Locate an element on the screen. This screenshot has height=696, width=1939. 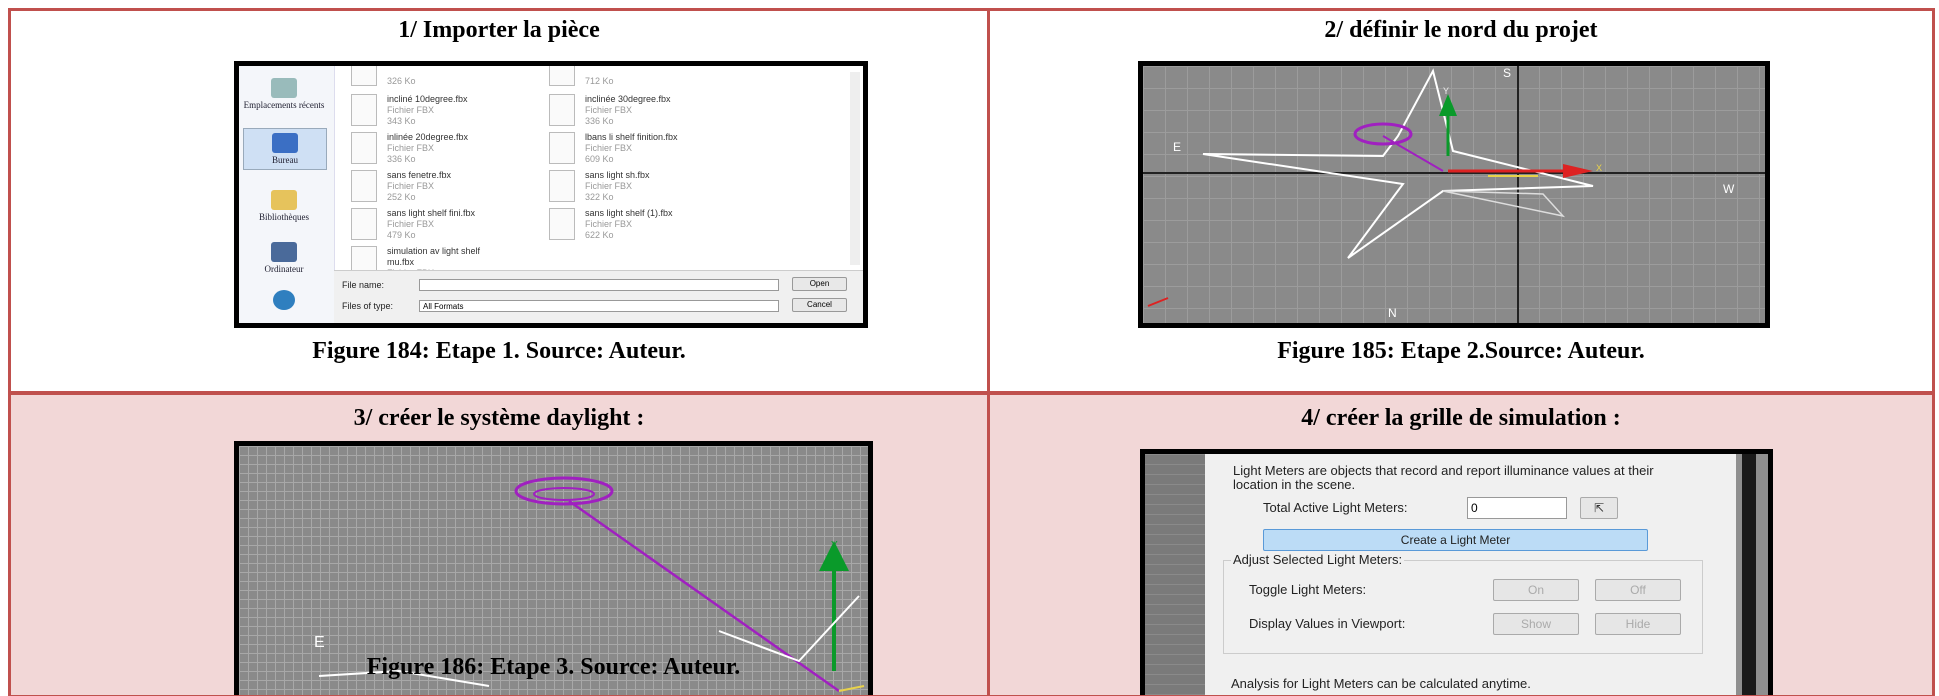
cancel-button: Cancel is located at coordinates (819, 305).